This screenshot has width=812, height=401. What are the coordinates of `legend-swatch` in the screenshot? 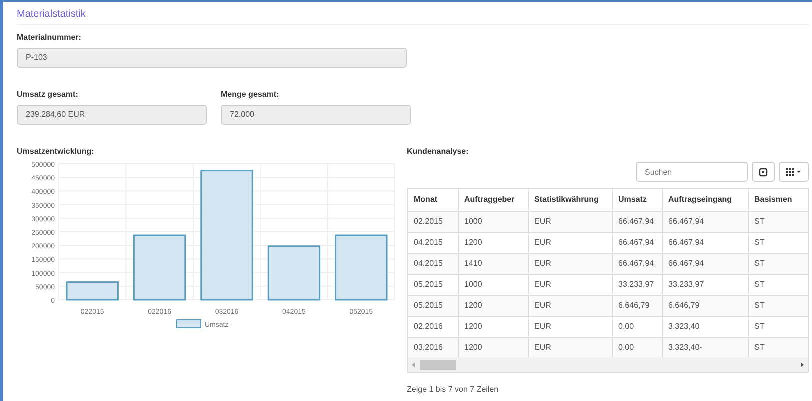 It's located at (189, 324).